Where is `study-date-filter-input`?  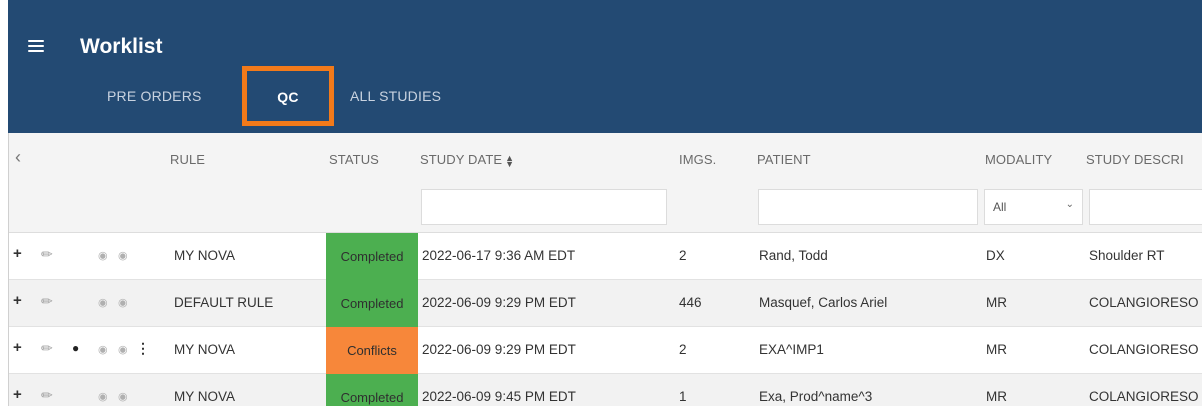
study-date-filter-input is located at coordinates (544, 207).